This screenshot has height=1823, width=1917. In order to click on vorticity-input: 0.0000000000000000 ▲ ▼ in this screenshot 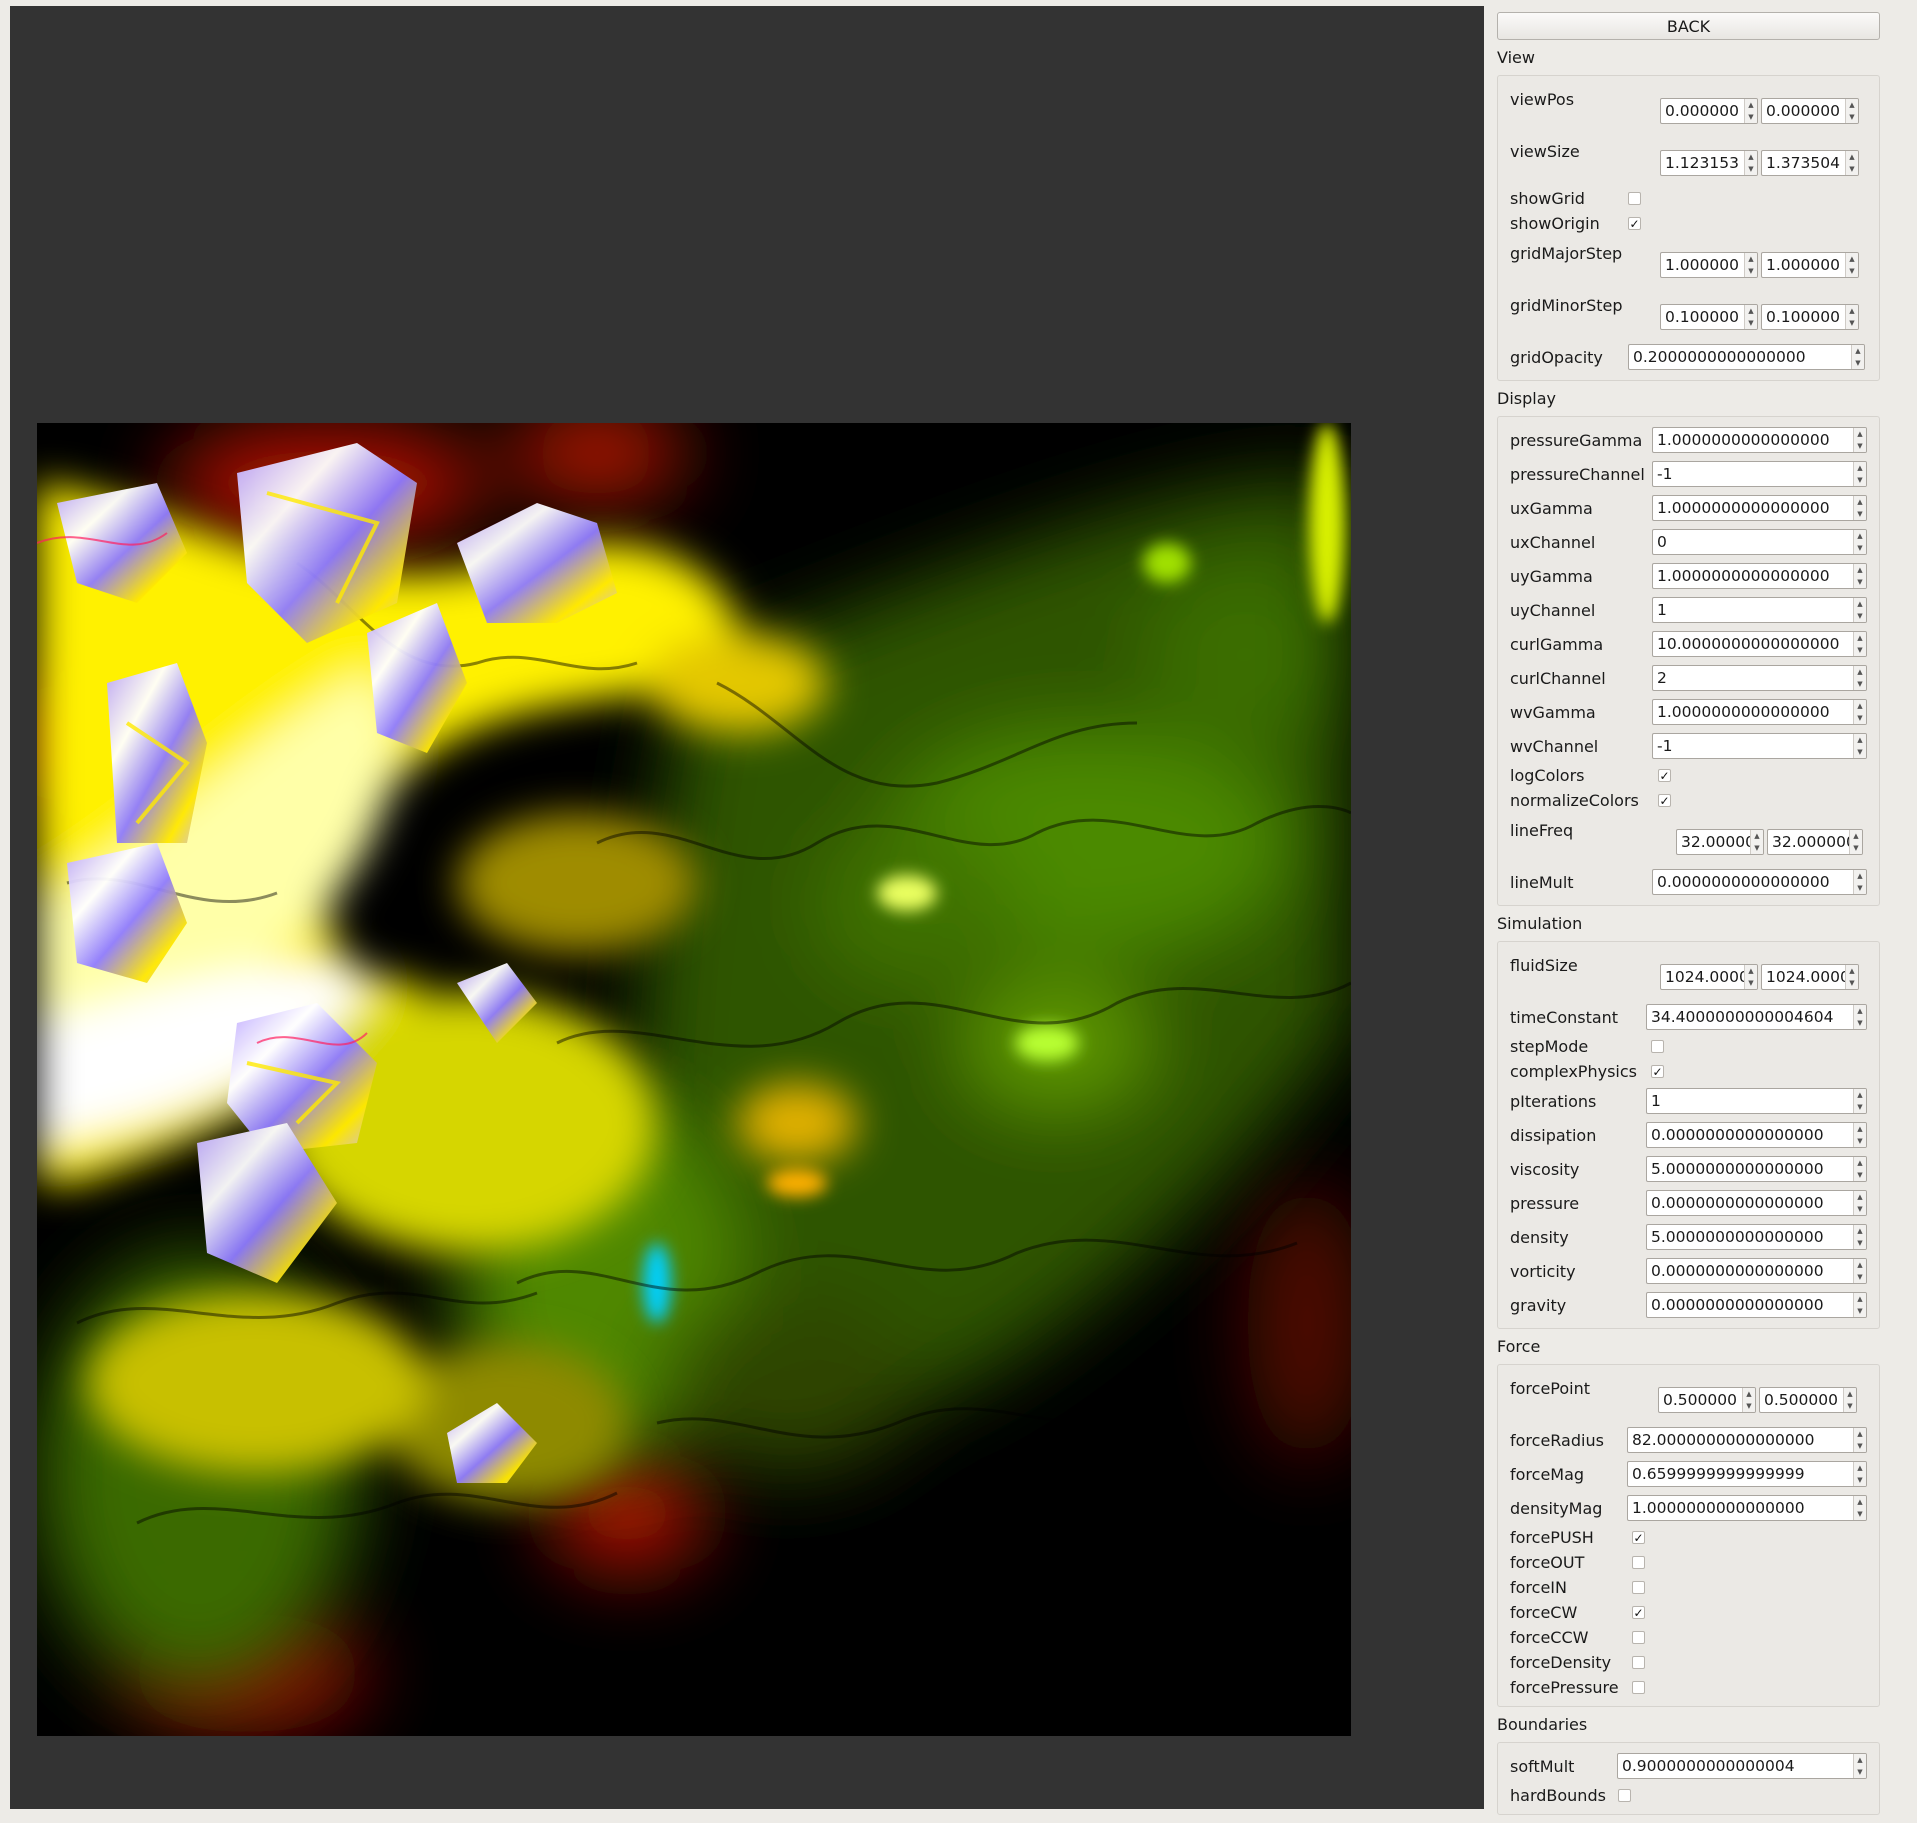, I will do `click(1756, 1271)`.